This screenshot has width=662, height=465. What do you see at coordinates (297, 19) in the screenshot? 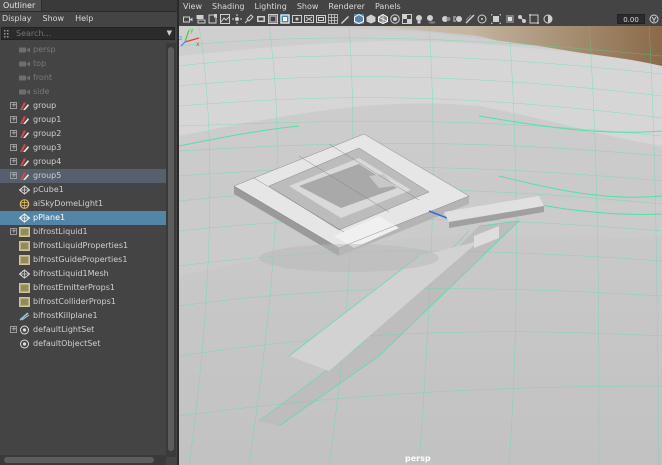
I see `field-chart-icon` at bounding box center [297, 19].